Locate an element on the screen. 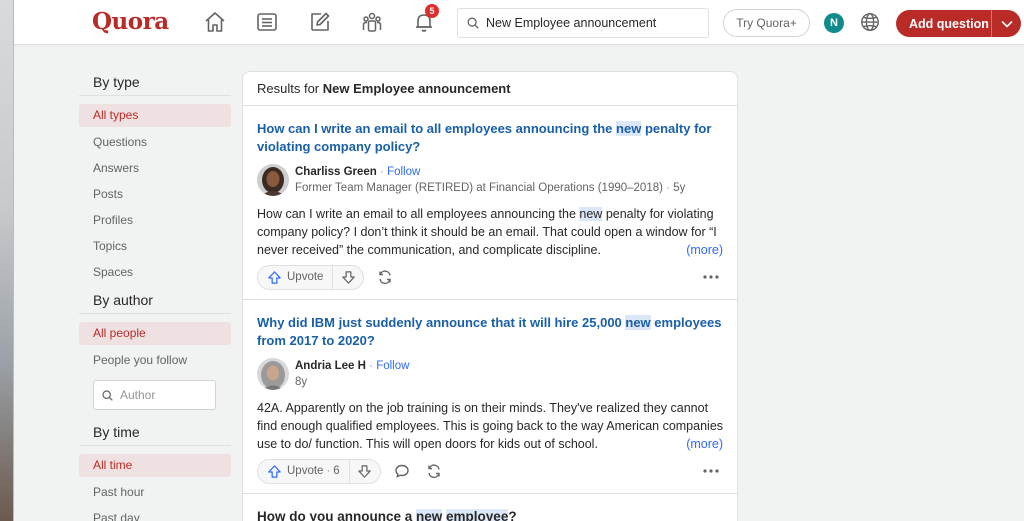 The width and height of the screenshot is (1024, 521). action-bar: Upvote · 6 is located at coordinates (490, 471).